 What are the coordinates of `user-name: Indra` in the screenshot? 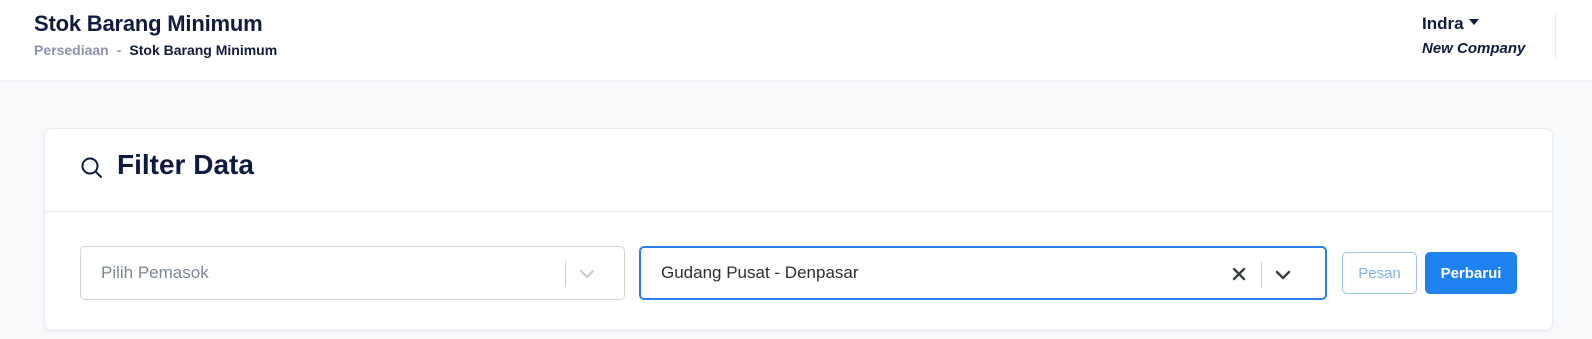 It's located at (1443, 23).